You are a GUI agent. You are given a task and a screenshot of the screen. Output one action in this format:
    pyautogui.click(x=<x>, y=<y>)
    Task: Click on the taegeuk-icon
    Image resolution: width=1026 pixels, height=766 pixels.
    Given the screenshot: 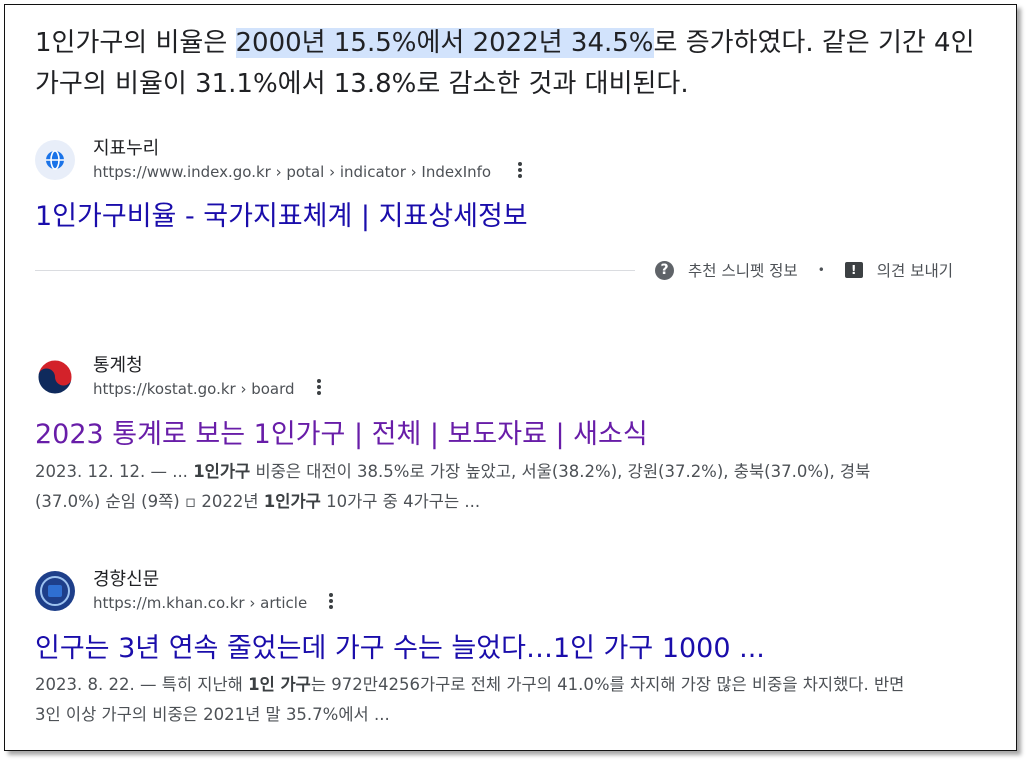 What is the action you would take?
    pyautogui.click(x=55, y=377)
    